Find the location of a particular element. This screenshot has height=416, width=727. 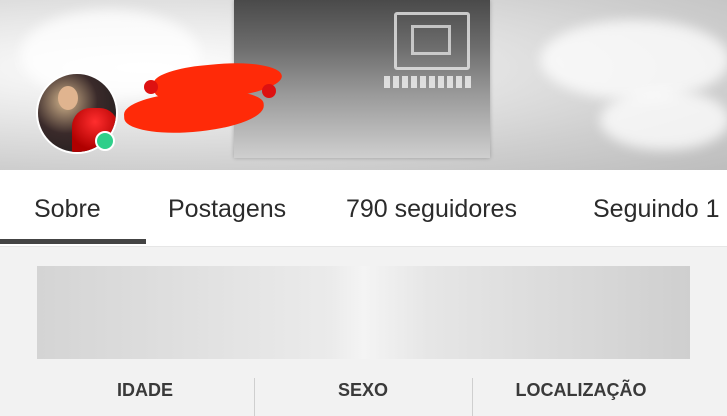

profile-info-row: IDADE SEXO LOCALIZAÇÃO is located at coordinates (363, 393).